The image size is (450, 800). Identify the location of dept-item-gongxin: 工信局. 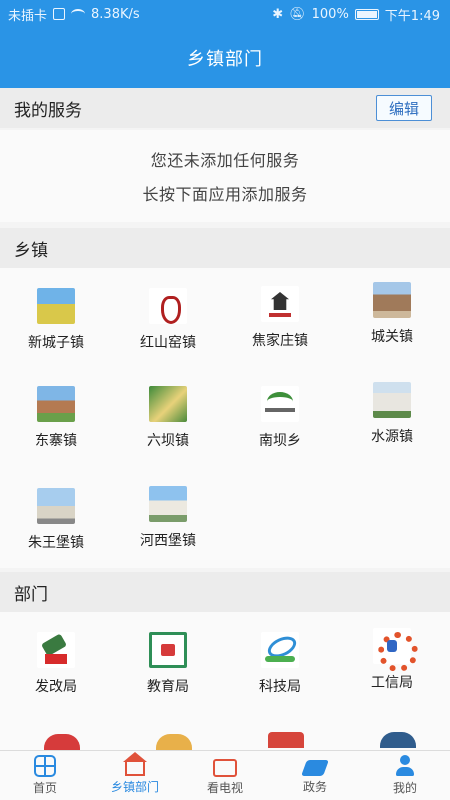
(392, 678).